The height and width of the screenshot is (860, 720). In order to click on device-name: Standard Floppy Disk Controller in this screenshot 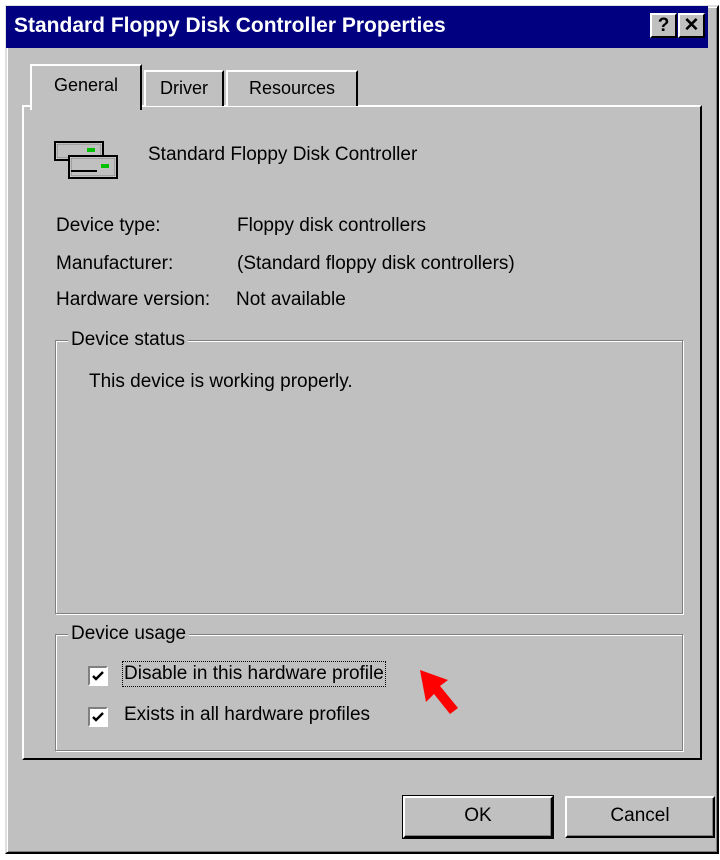, I will do `click(283, 154)`.